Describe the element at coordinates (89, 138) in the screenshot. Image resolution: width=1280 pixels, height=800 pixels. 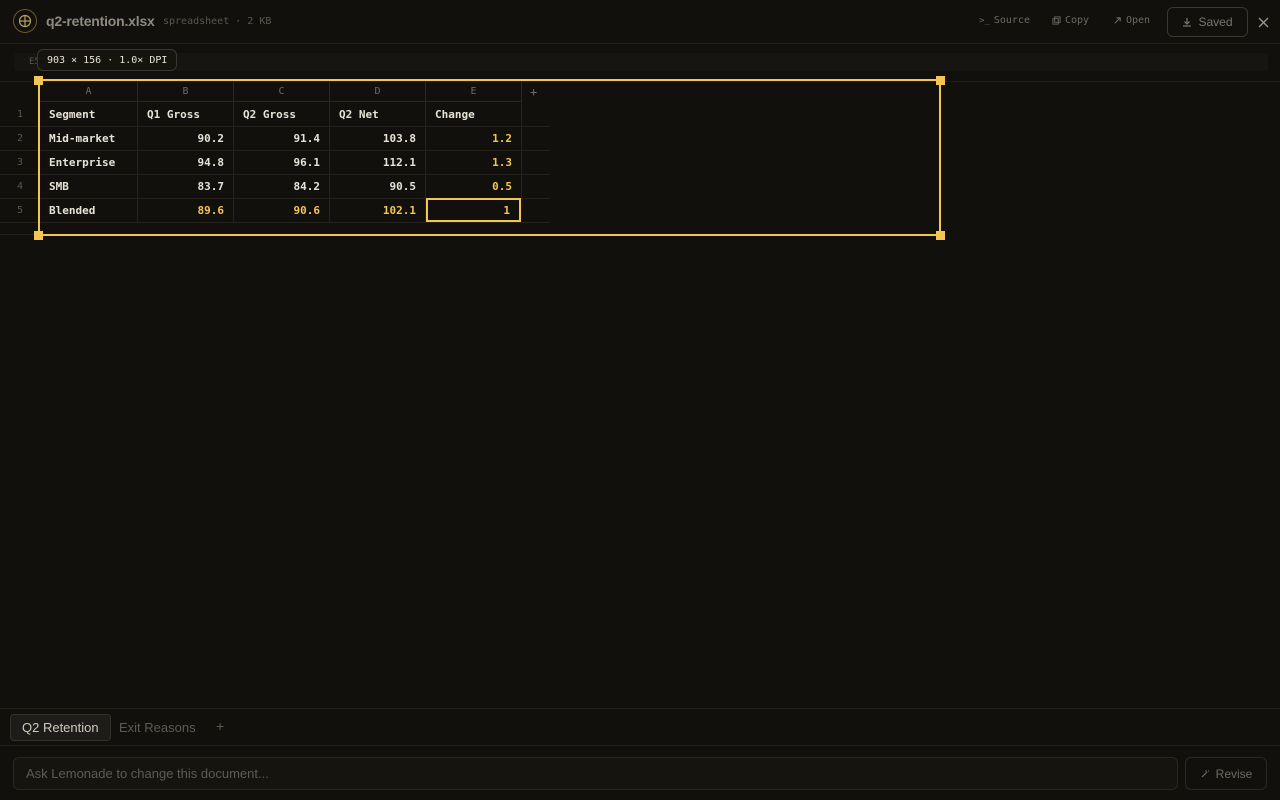
I see `cell-a2: Mid-market` at that location.